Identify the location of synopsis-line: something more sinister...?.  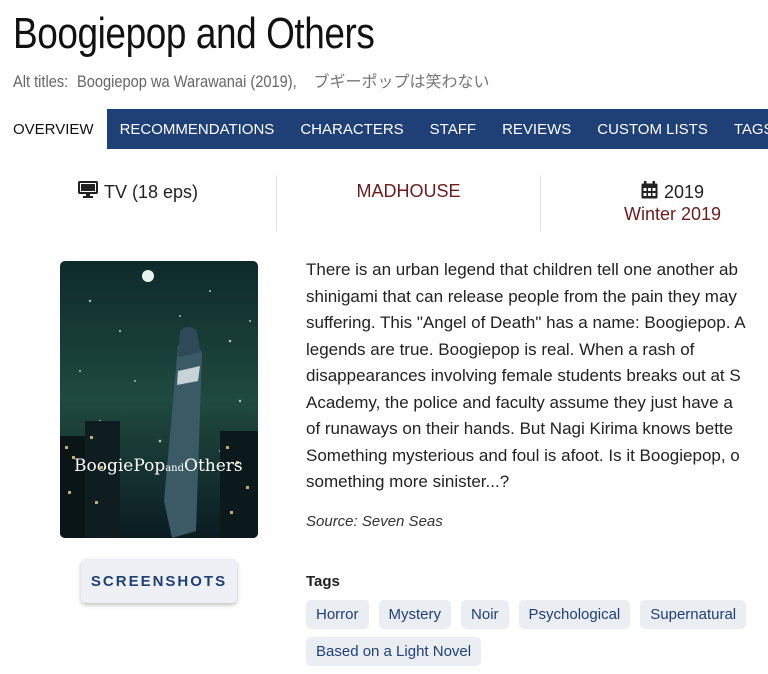
(408, 481).